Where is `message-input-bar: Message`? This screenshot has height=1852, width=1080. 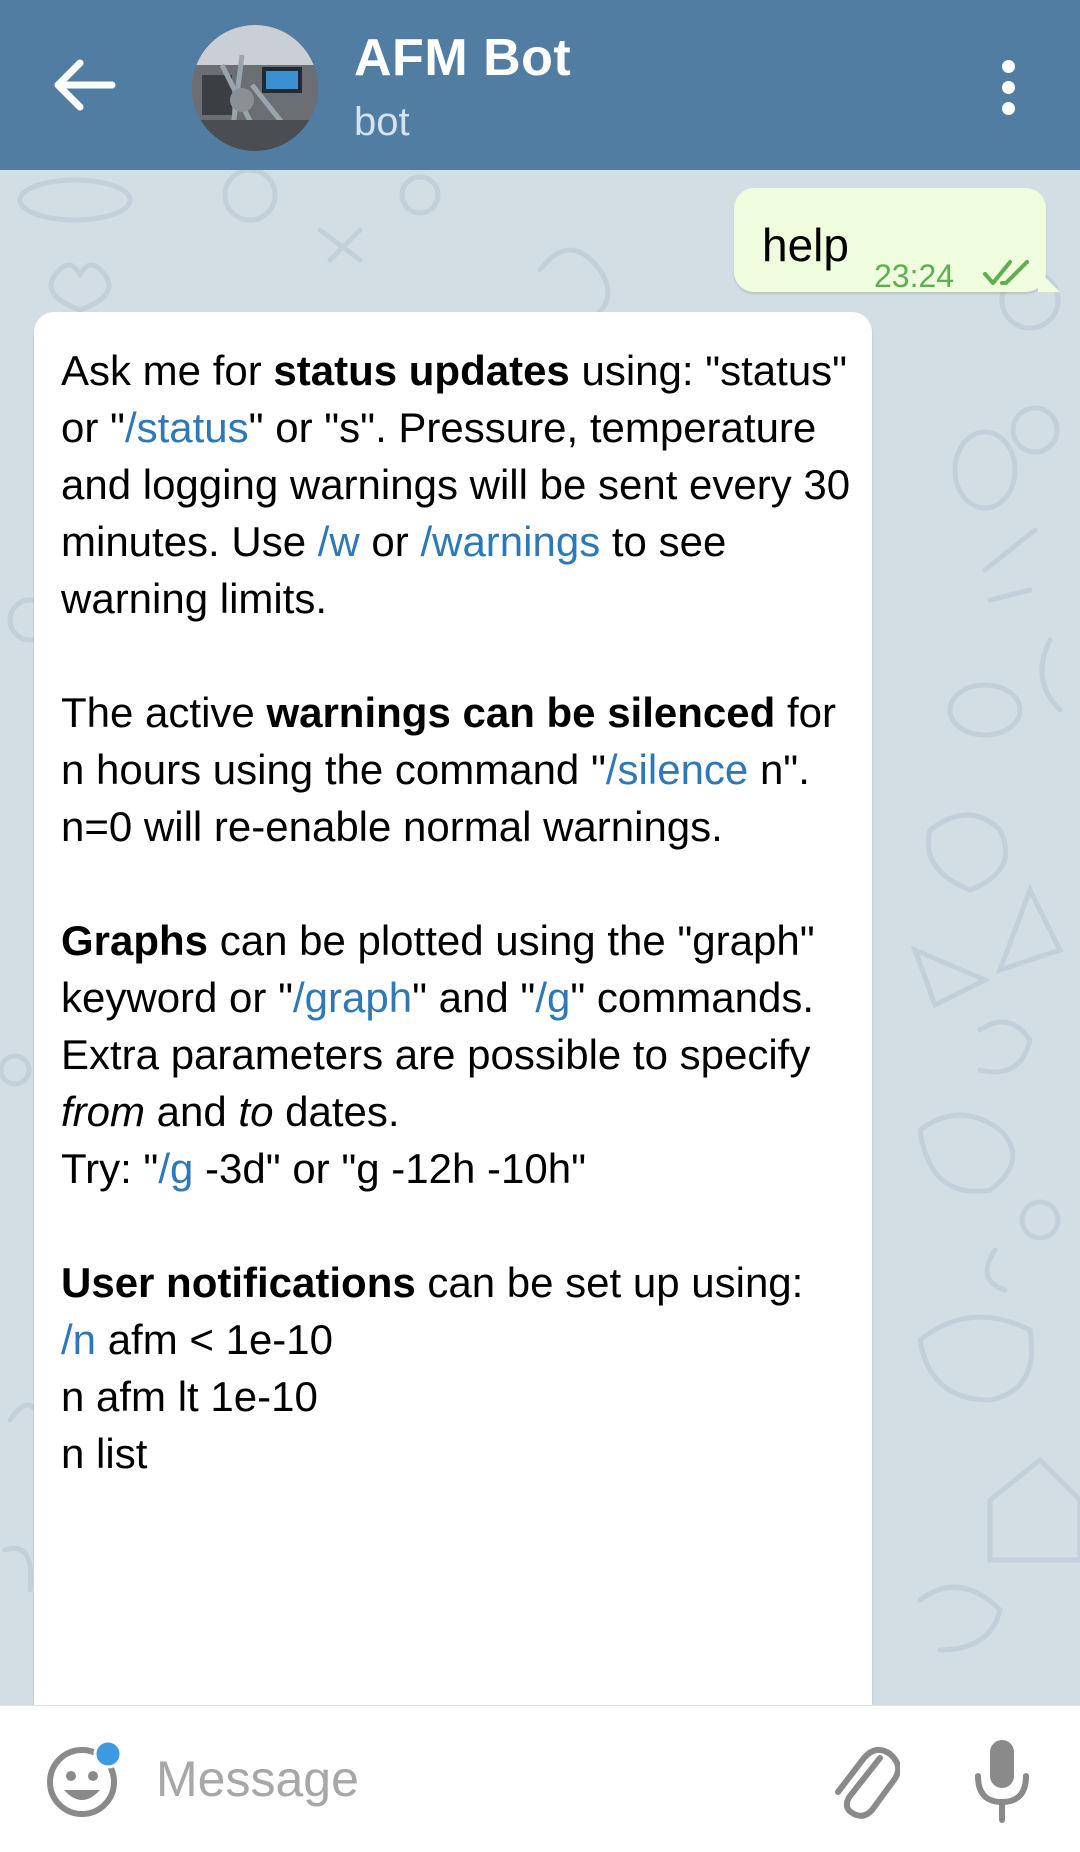 message-input-bar: Message is located at coordinates (540, 1778).